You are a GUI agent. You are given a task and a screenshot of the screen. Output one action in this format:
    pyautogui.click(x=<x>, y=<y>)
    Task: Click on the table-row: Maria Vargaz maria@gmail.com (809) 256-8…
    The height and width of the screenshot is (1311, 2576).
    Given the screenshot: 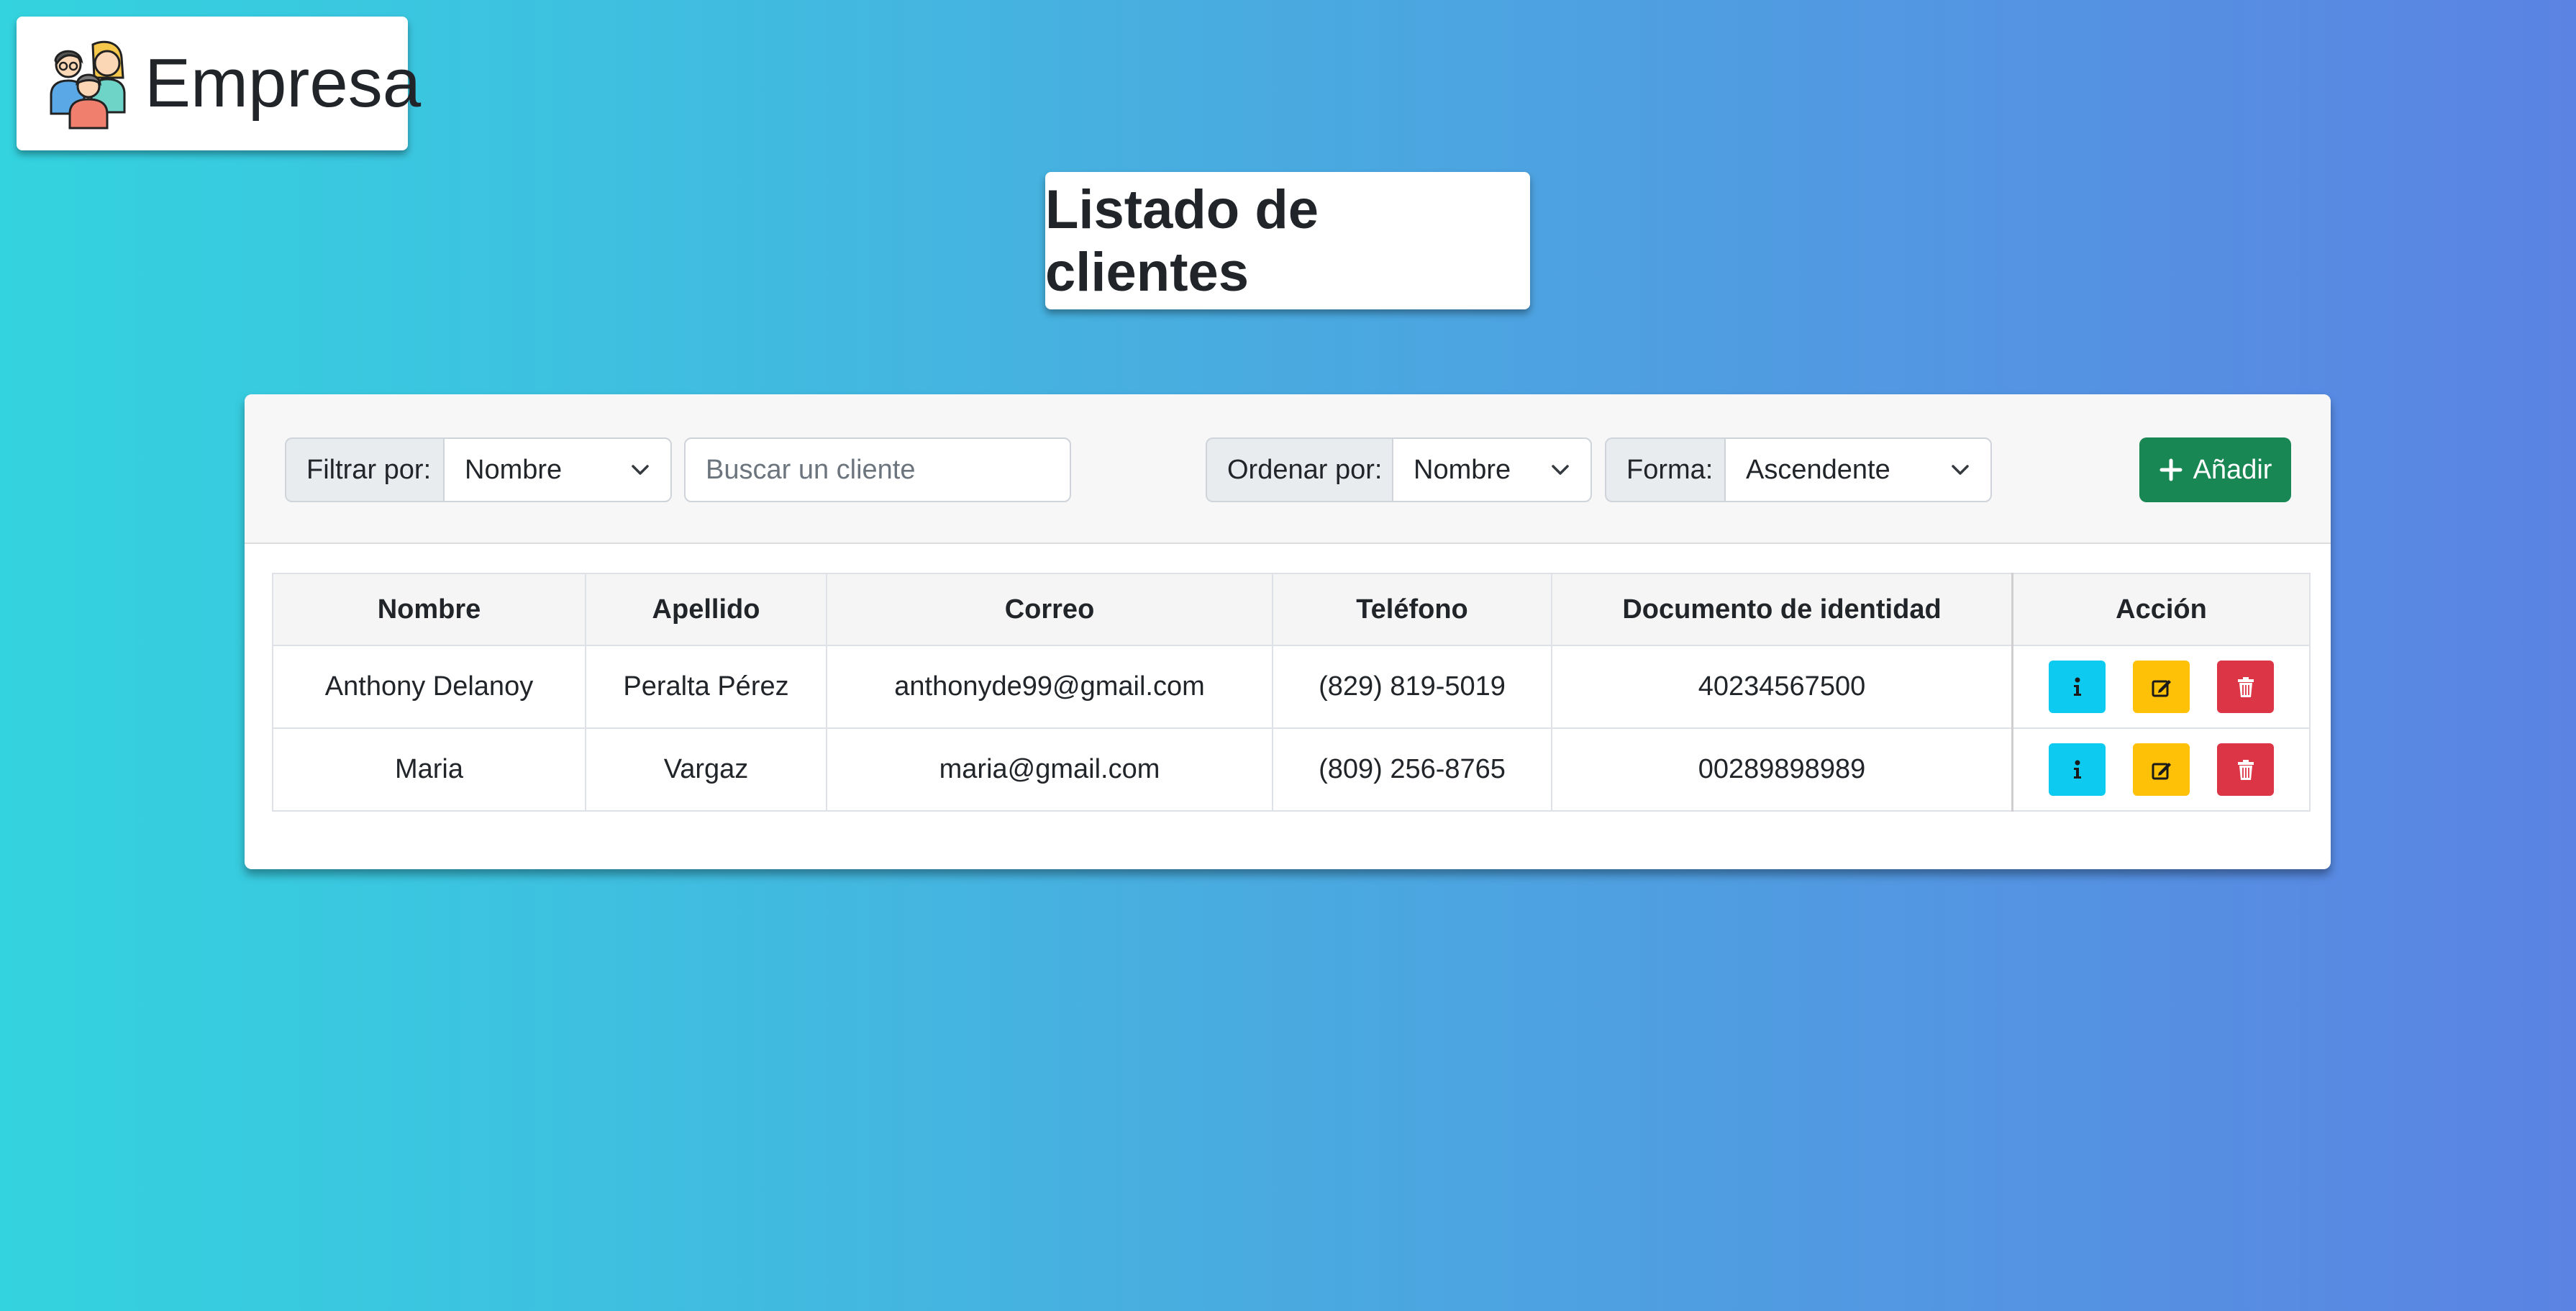 What is the action you would take?
    pyautogui.click(x=1291, y=769)
    